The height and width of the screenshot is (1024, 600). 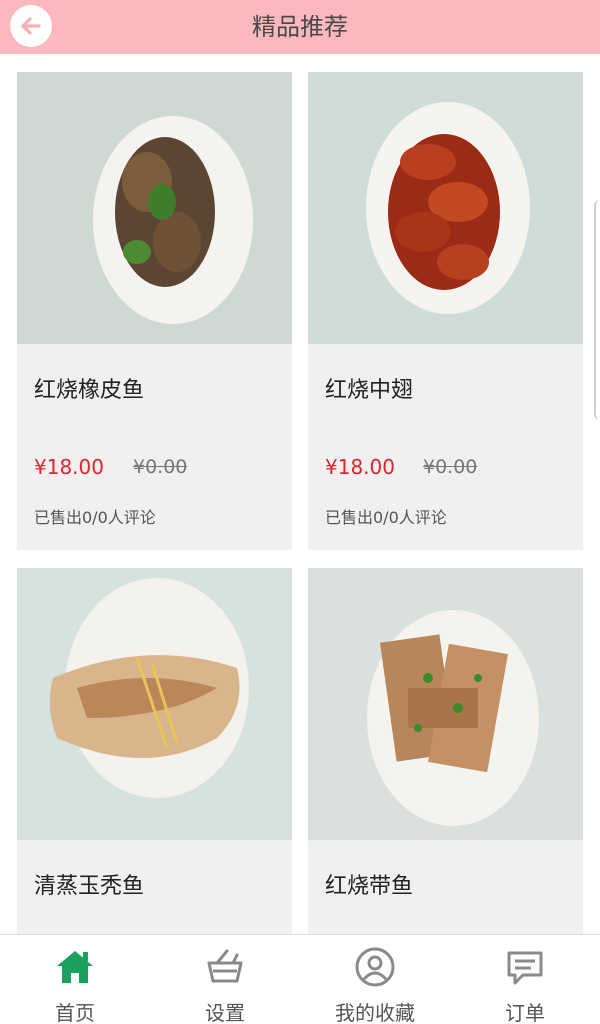 I want to click on nav-item-favorites: 我的收藏, so click(x=375, y=979).